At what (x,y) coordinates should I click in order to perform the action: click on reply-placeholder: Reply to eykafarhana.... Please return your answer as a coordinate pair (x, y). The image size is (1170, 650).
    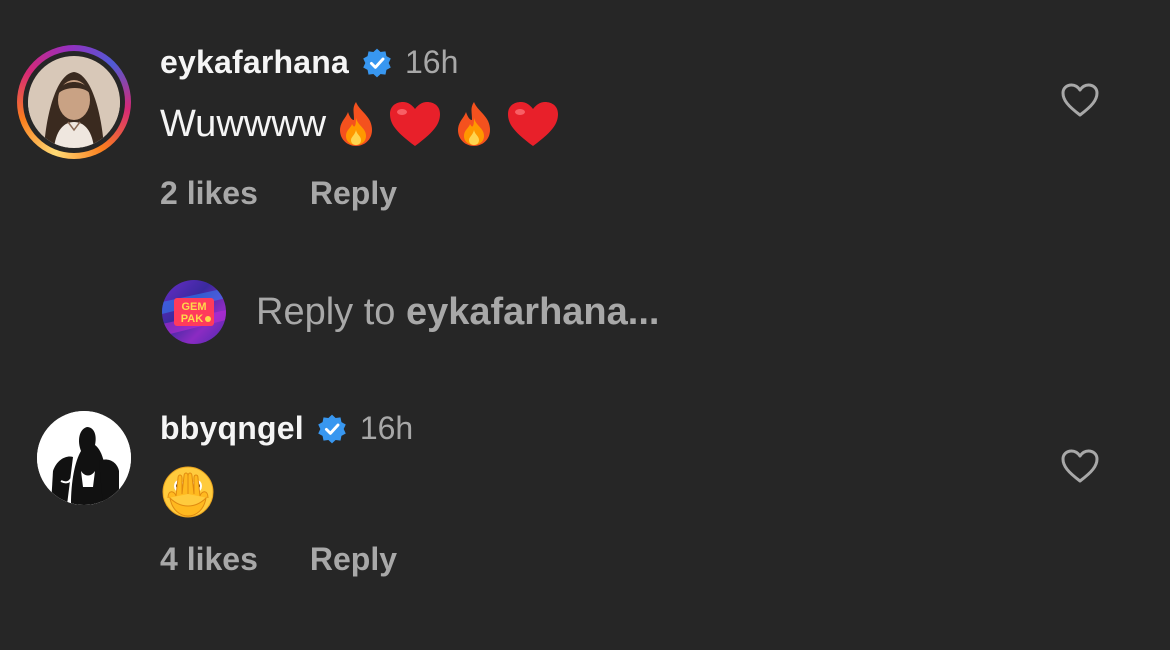
    Looking at the image, I should click on (457, 312).